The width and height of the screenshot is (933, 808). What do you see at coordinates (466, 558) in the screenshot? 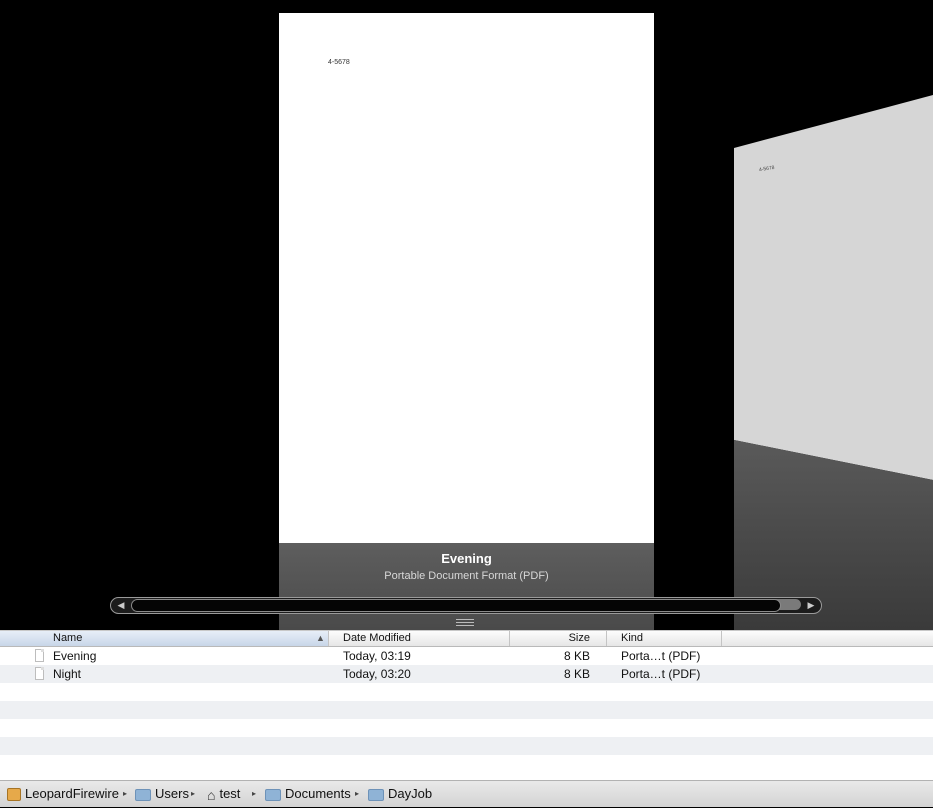
I see `cover-title: Evening` at bounding box center [466, 558].